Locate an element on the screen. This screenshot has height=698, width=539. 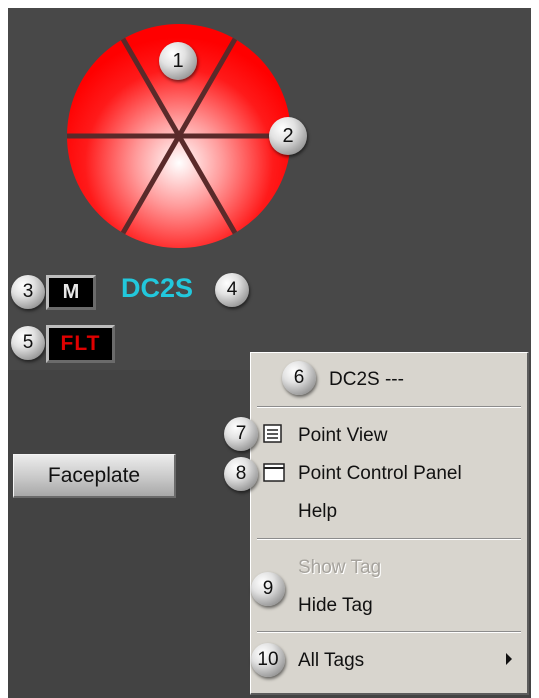
menu-item-all-tags: All Tags is located at coordinates (331, 661).